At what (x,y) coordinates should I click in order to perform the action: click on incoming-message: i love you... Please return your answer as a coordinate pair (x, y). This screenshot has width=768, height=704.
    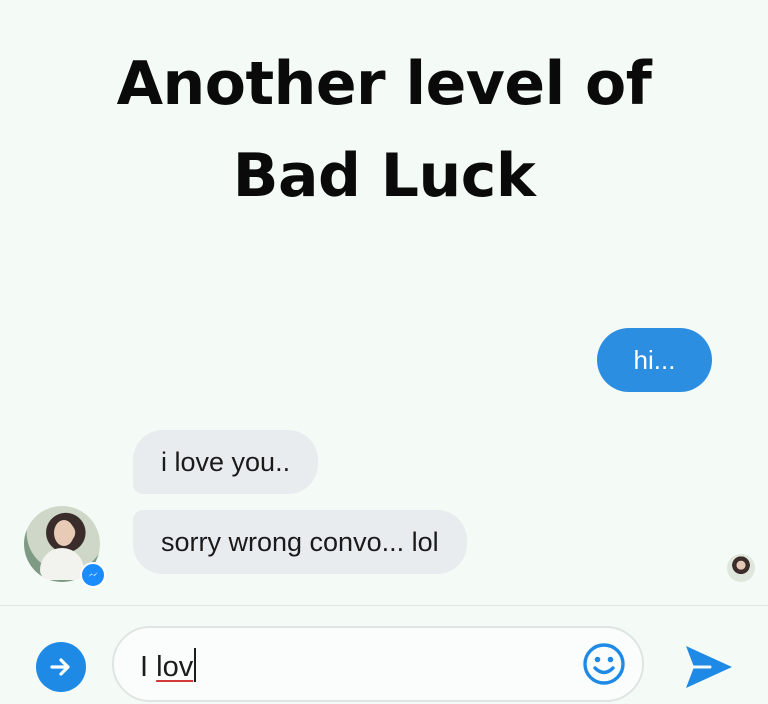
    Looking at the image, I should click on (226, 462).